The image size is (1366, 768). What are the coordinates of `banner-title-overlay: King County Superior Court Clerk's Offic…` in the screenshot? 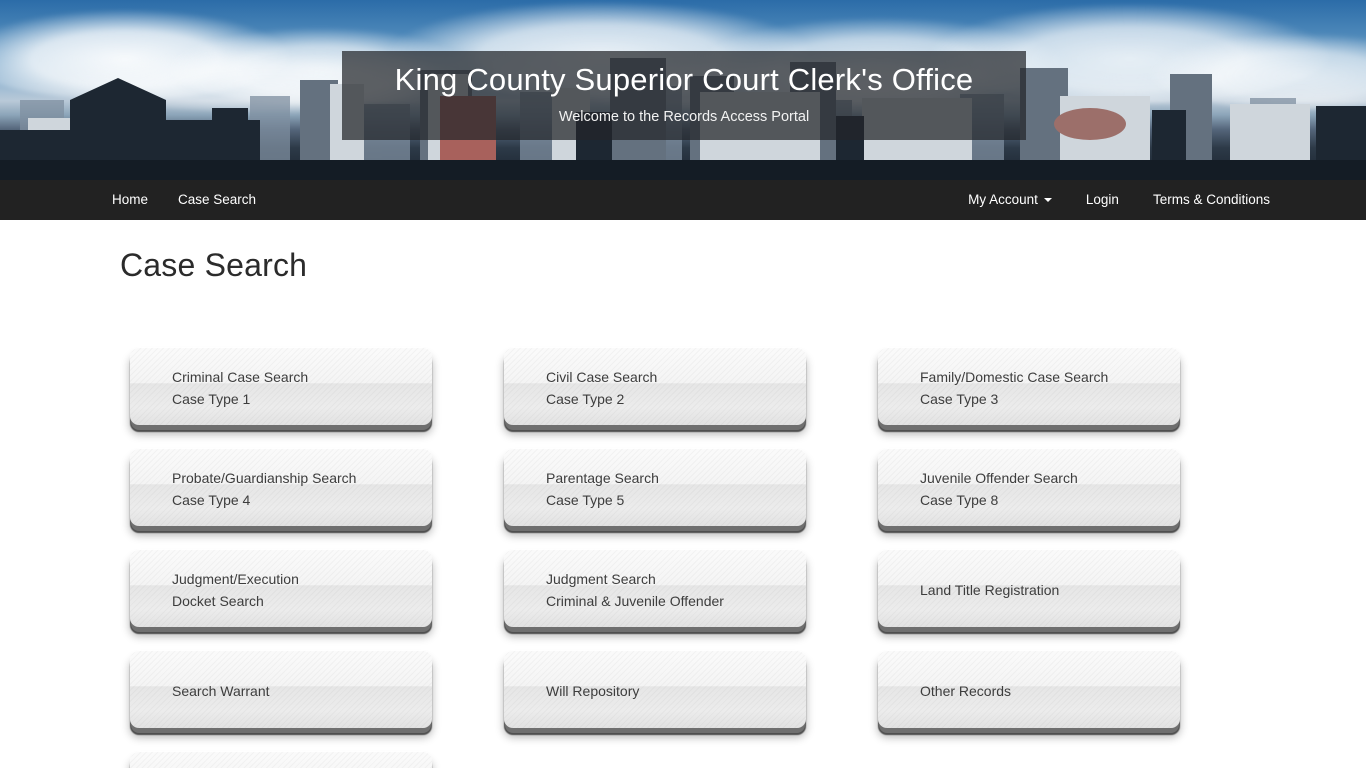 It's located at (684, 95).